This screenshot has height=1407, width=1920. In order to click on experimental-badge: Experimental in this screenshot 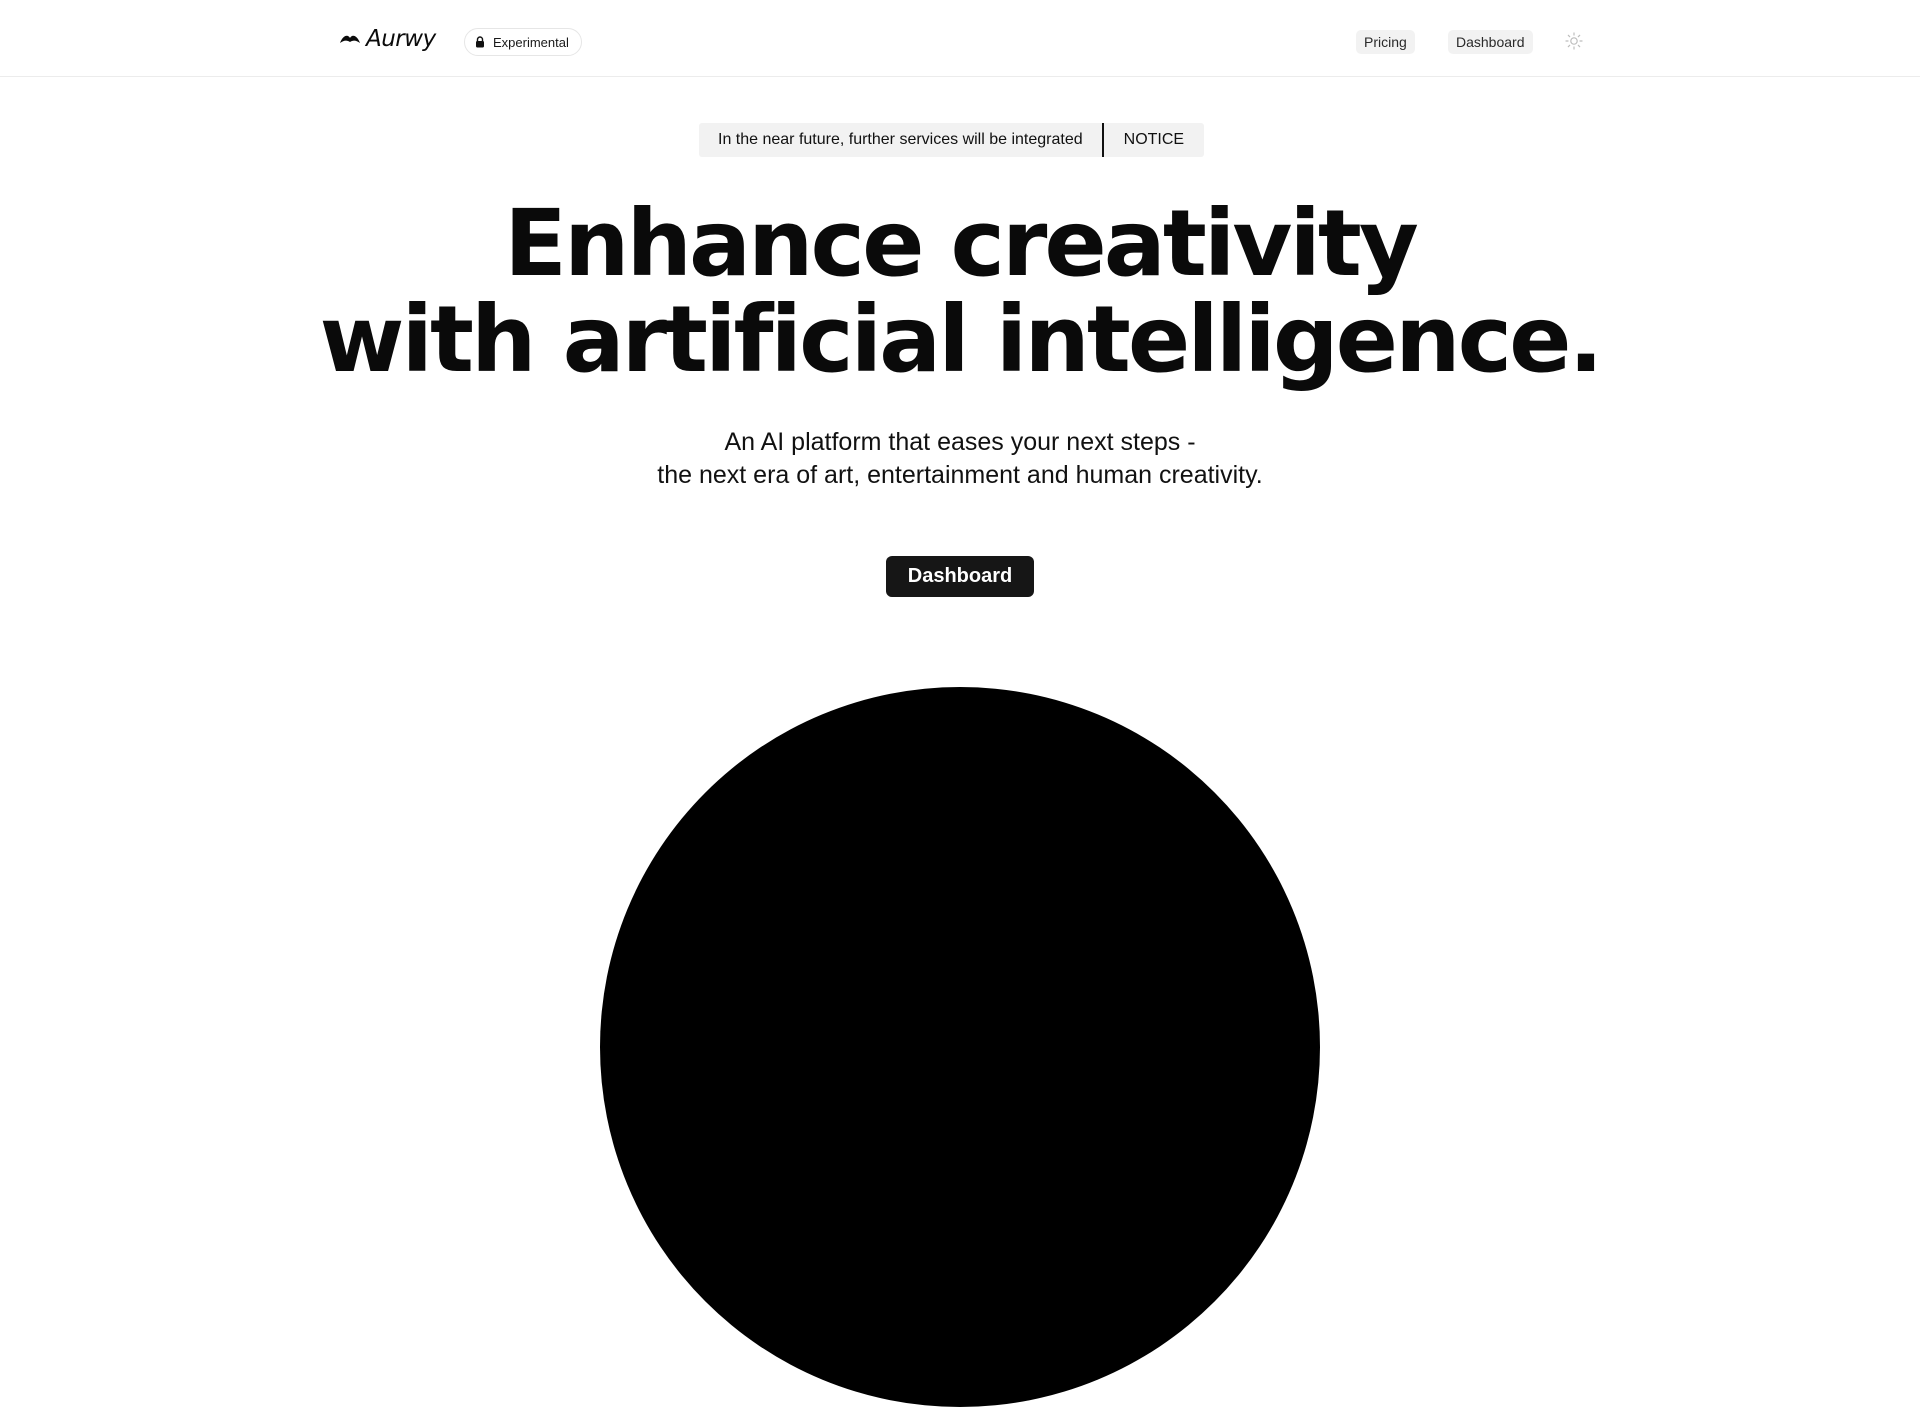, I will do `click(523, 42)`.